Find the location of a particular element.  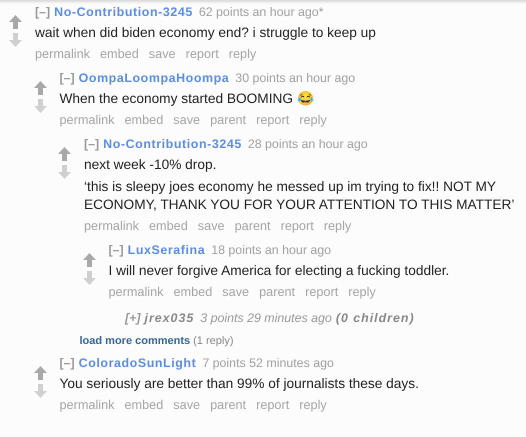

username-link: OompaLoompaHoompa is located at coordinates (154, 78).